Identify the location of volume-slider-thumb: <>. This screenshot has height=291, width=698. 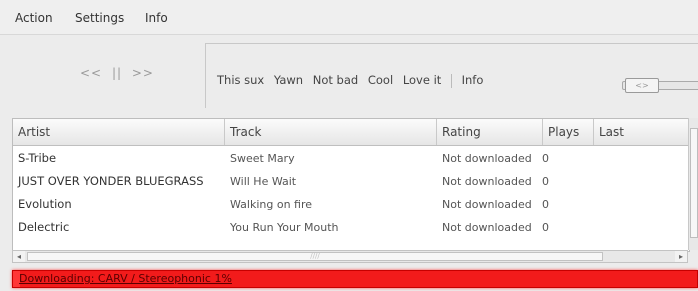
(642, 85).